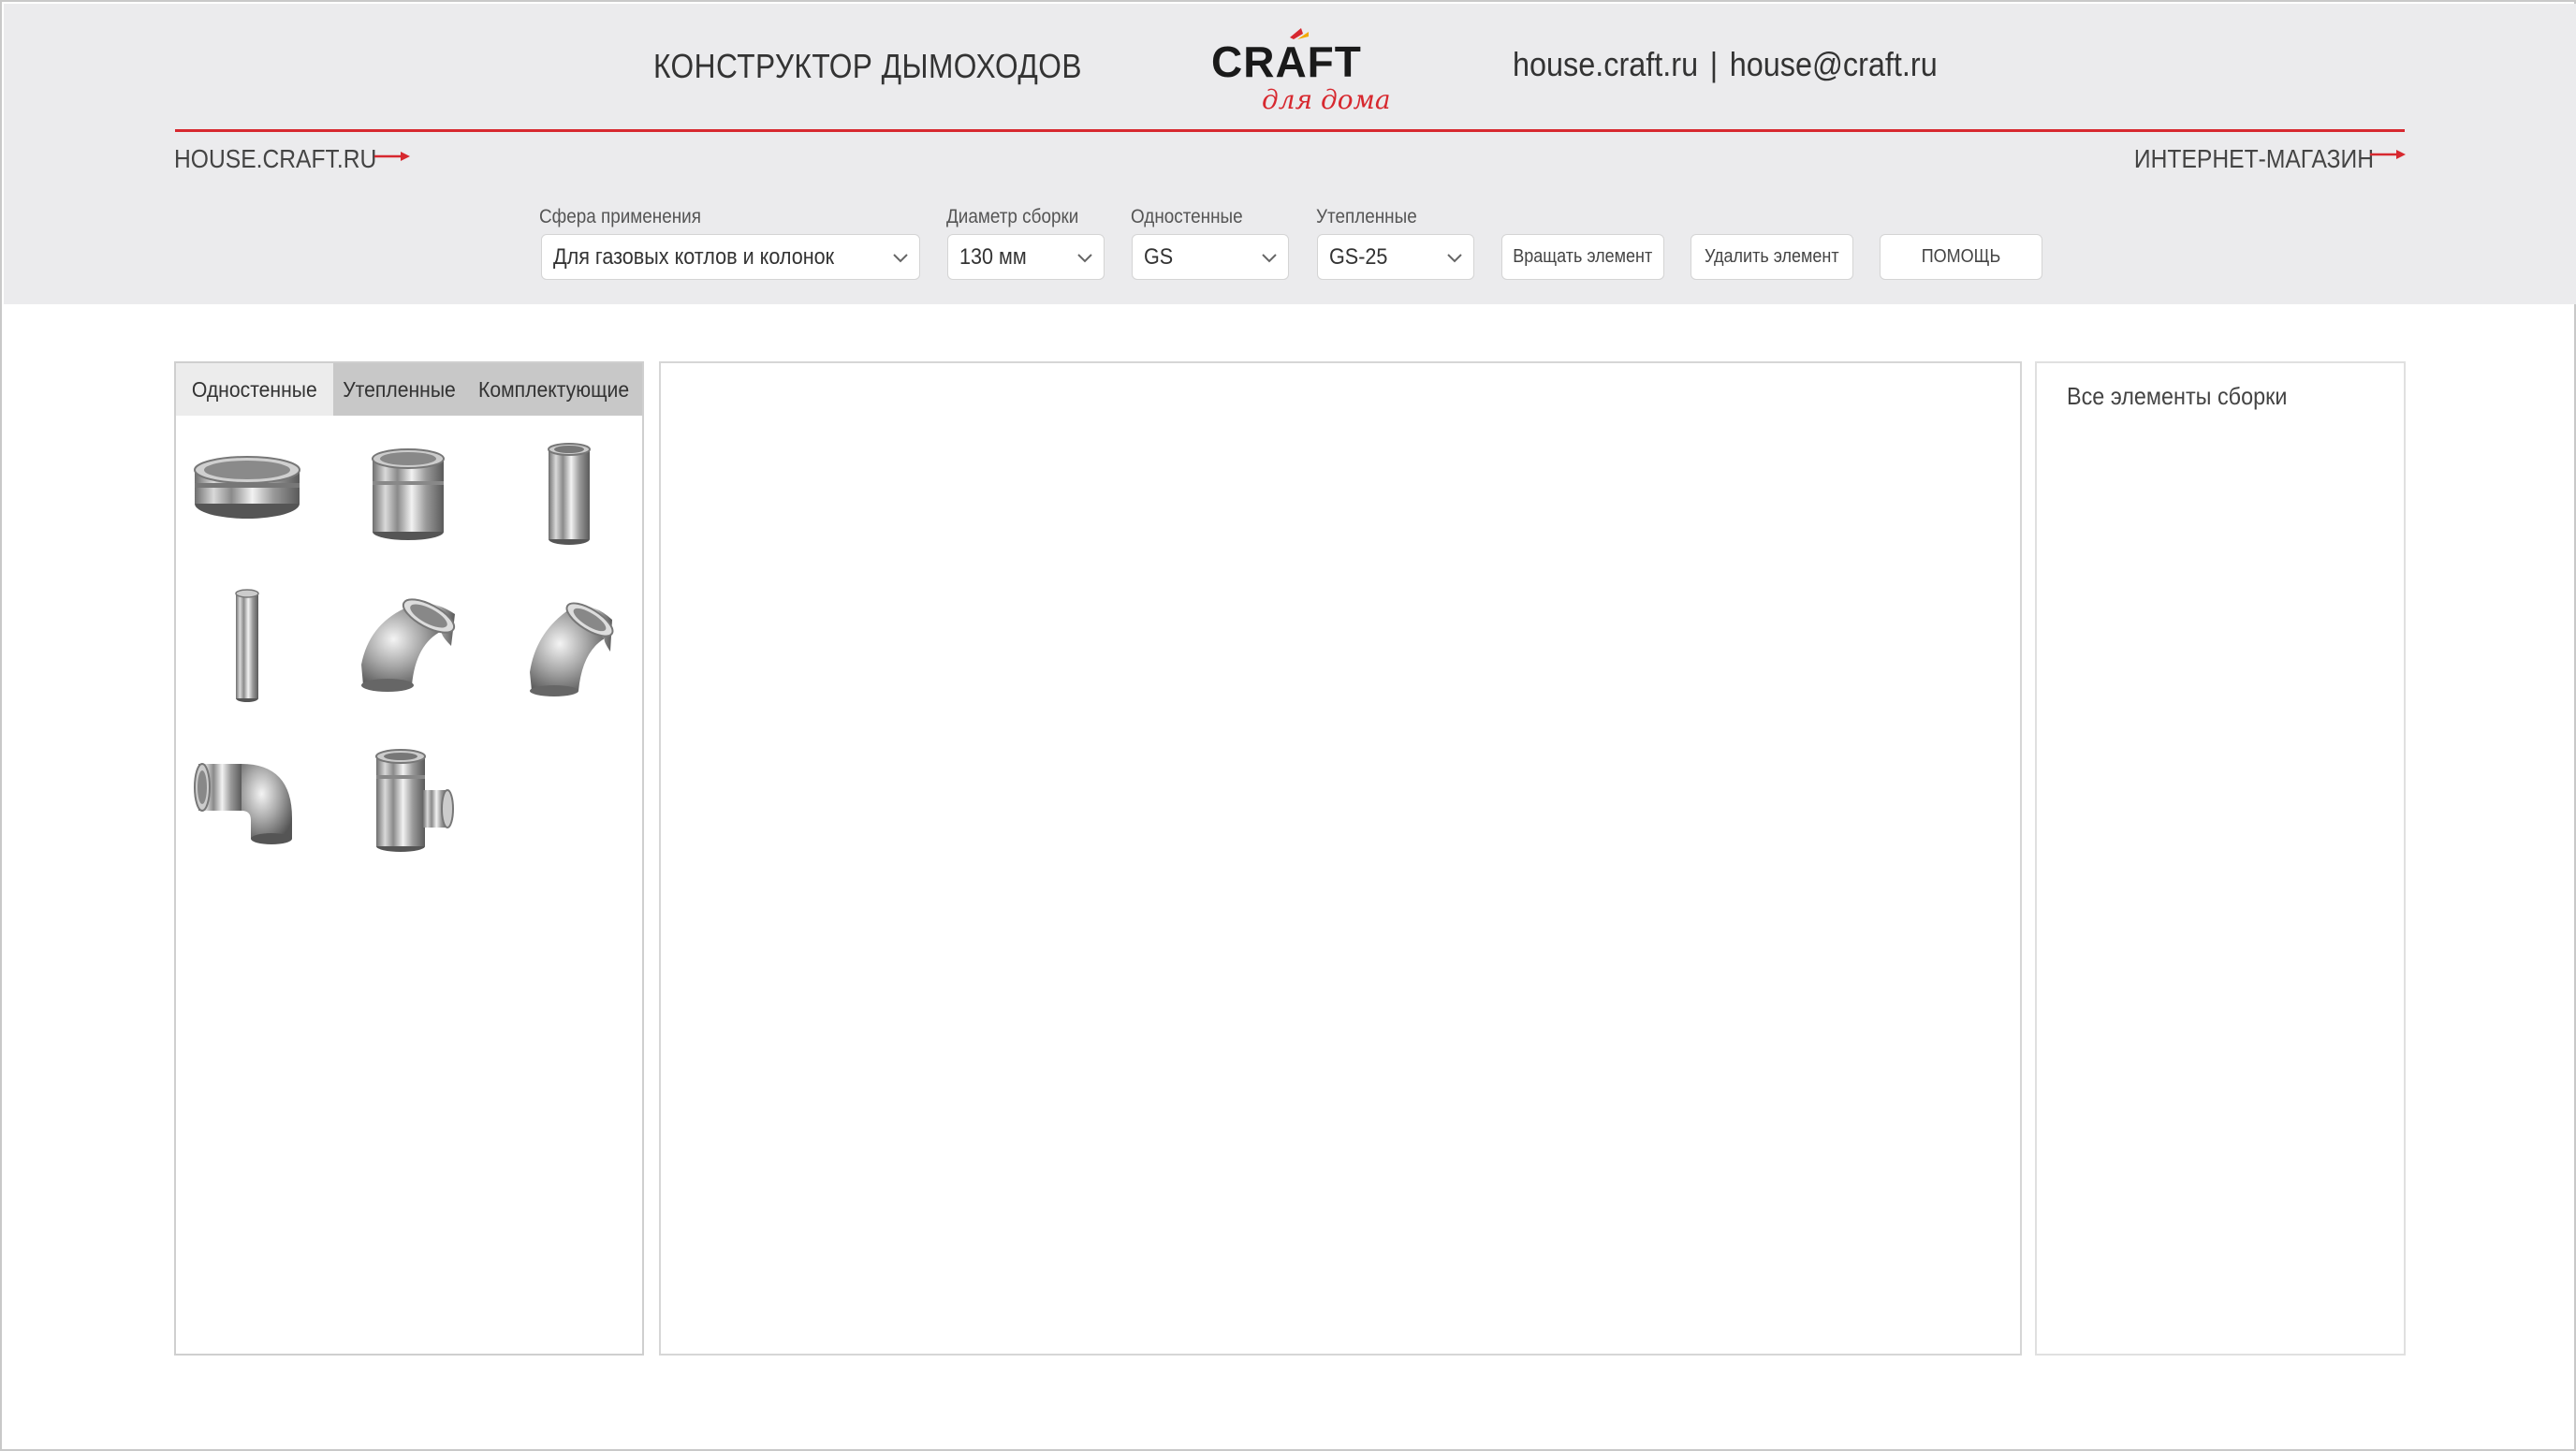  Describe the element at coordinates (1326, 100) in the screenshot. I see `svg-text: для дома` at that location.